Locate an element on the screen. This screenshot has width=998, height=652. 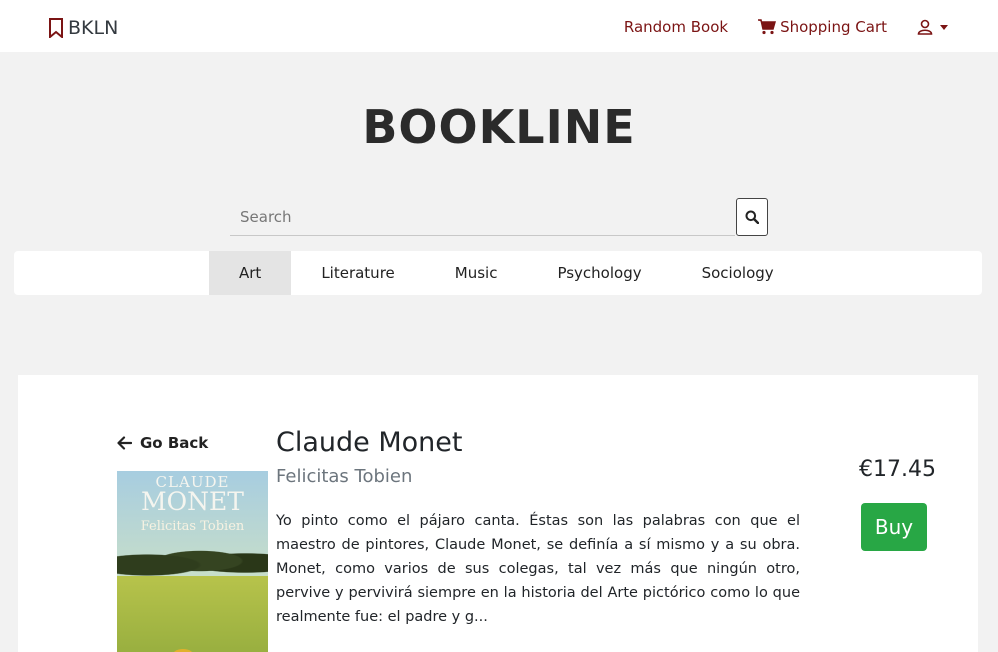
navbar: BKLN Random Book Shopping Cart is located at coordinates (499, 26).